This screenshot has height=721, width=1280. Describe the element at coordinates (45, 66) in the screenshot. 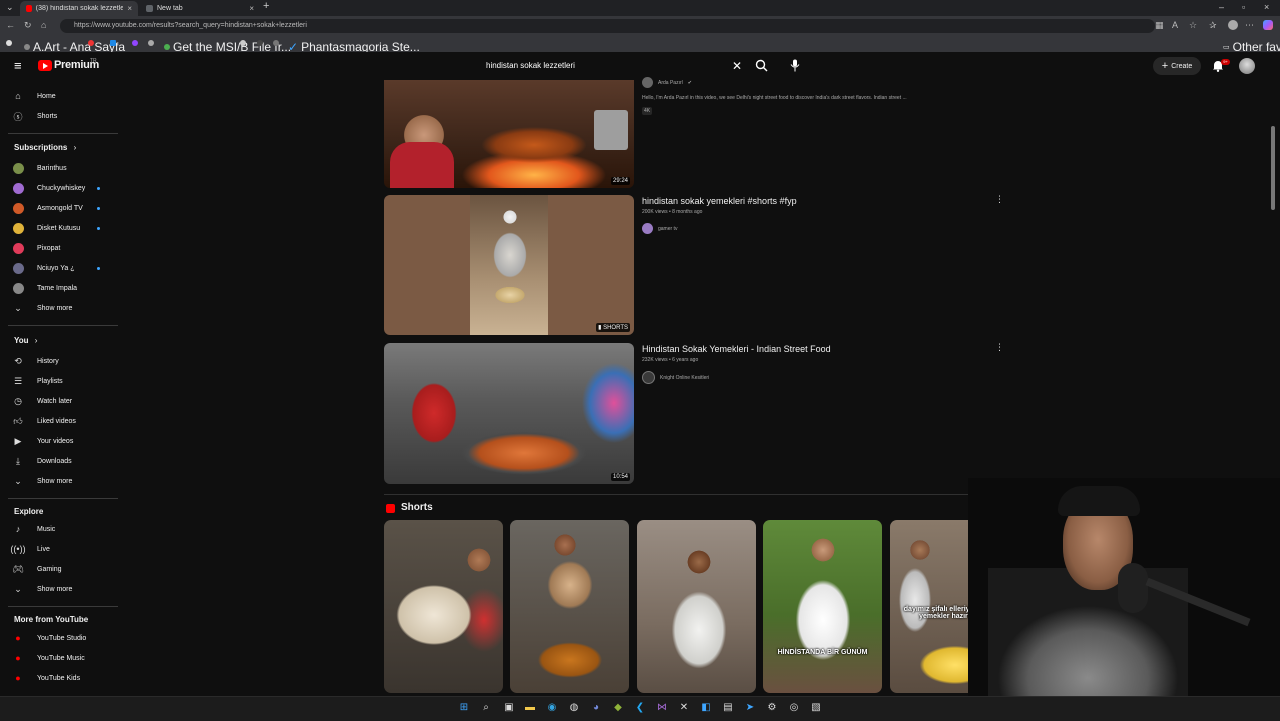

I see `logo-play-icon` at that location.